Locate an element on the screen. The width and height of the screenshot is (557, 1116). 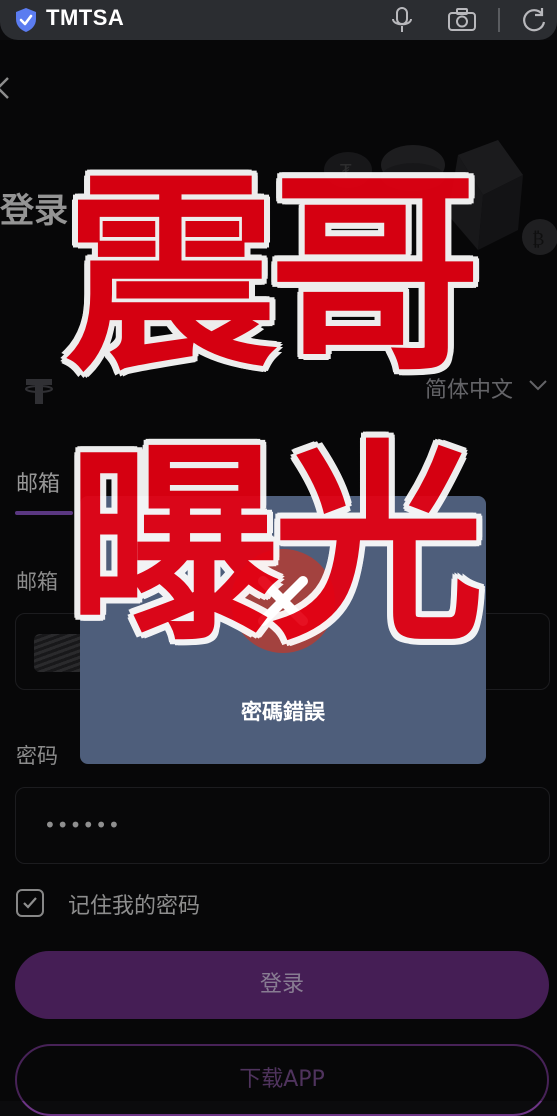
page-title: 登录 is located at coordinates (34, 211).